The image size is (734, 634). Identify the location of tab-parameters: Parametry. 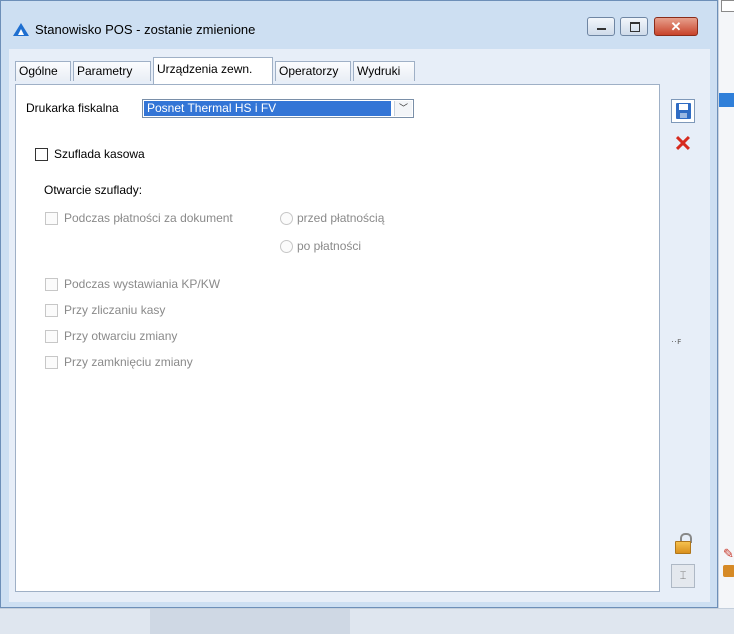
(112, 71).